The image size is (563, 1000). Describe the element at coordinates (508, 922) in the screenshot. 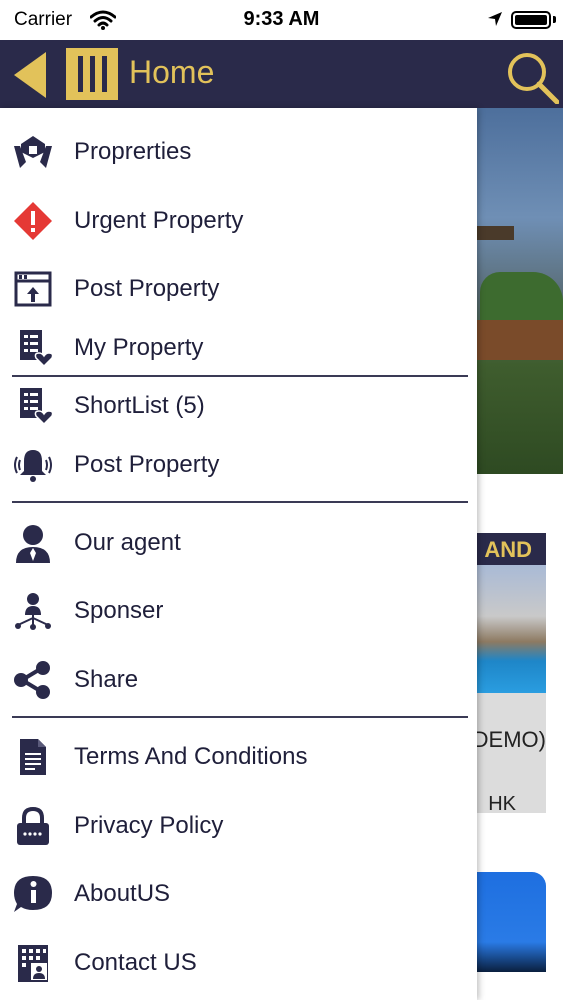

I see `promo-banner` at that location.